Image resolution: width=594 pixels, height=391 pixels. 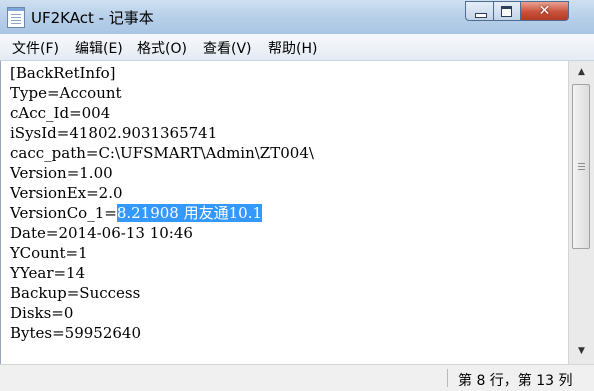 What do you see at coordinates (479, 11) in the screenshot?
I see `minimize-button` at bounding box center [479, 11].